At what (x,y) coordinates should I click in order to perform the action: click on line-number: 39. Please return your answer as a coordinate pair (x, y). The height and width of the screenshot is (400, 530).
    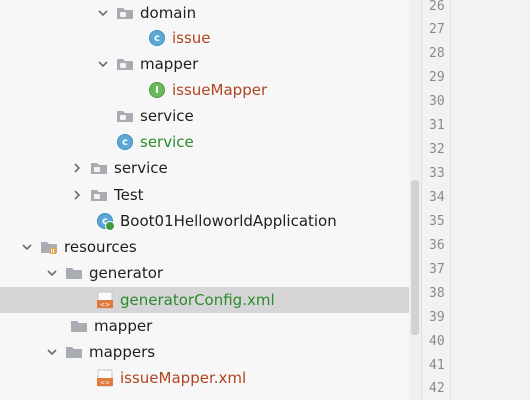
    Looking at the image, I should click on (437, 317).